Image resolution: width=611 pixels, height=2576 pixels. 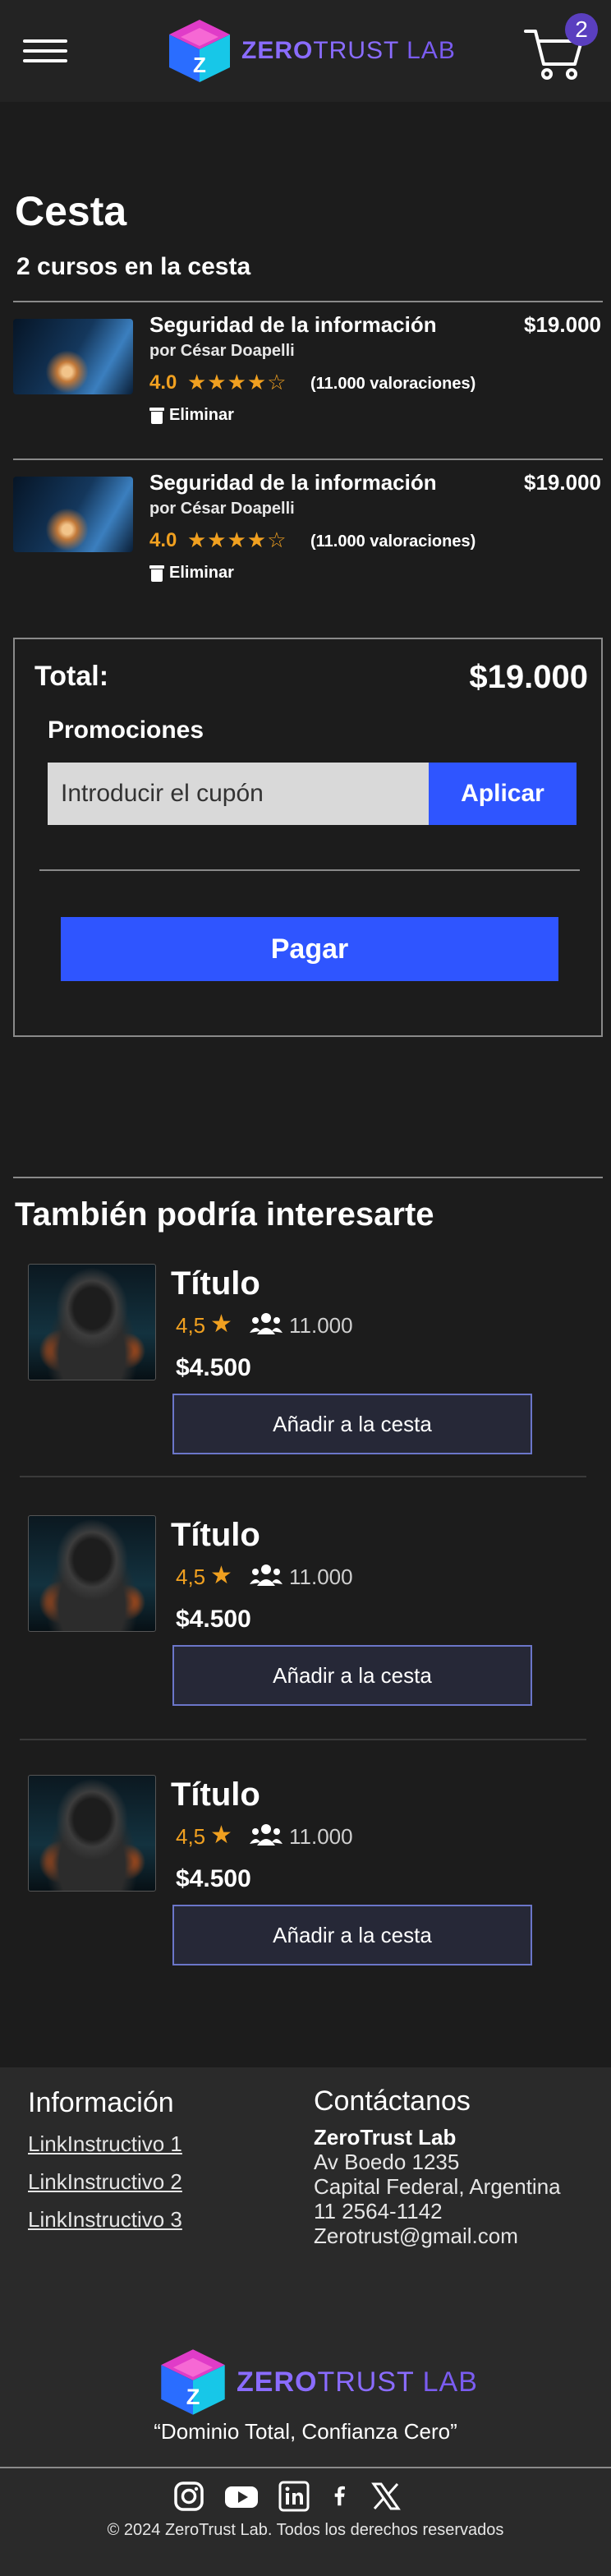 What do you see at coordinates (438, 2186) in the screenshot?
I see `contact-city: Capital Federal, Argentina` at bounding box center [438, 2186].